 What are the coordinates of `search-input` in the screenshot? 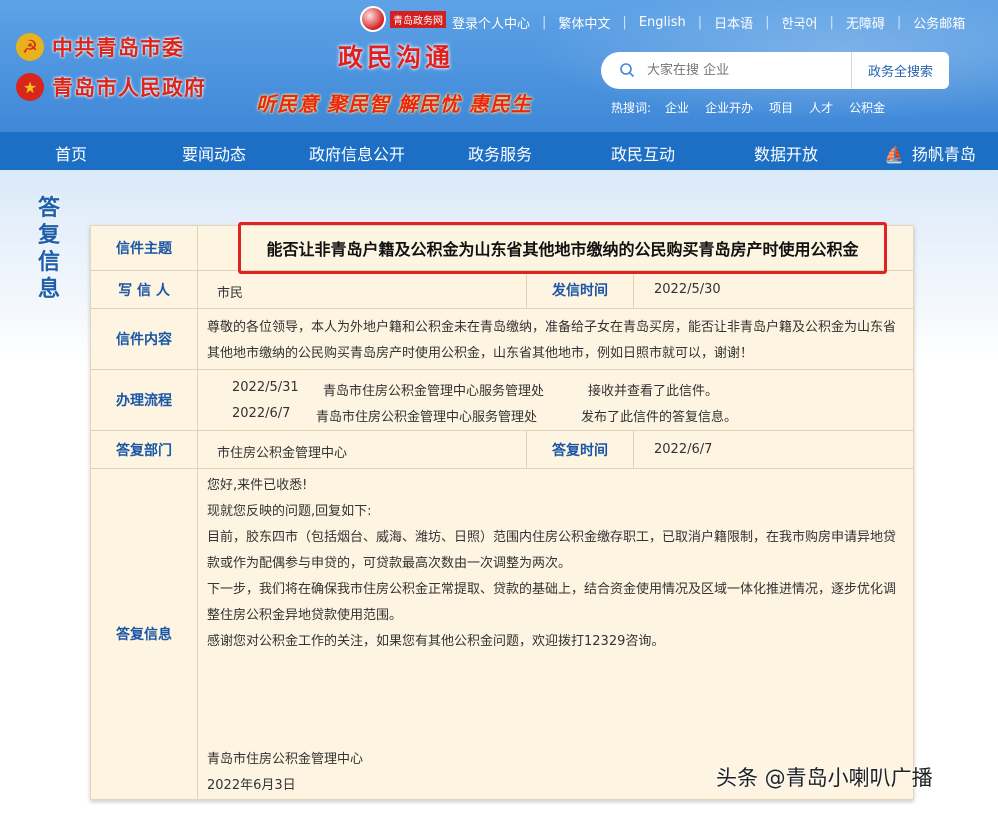 It's located at (747, 70).